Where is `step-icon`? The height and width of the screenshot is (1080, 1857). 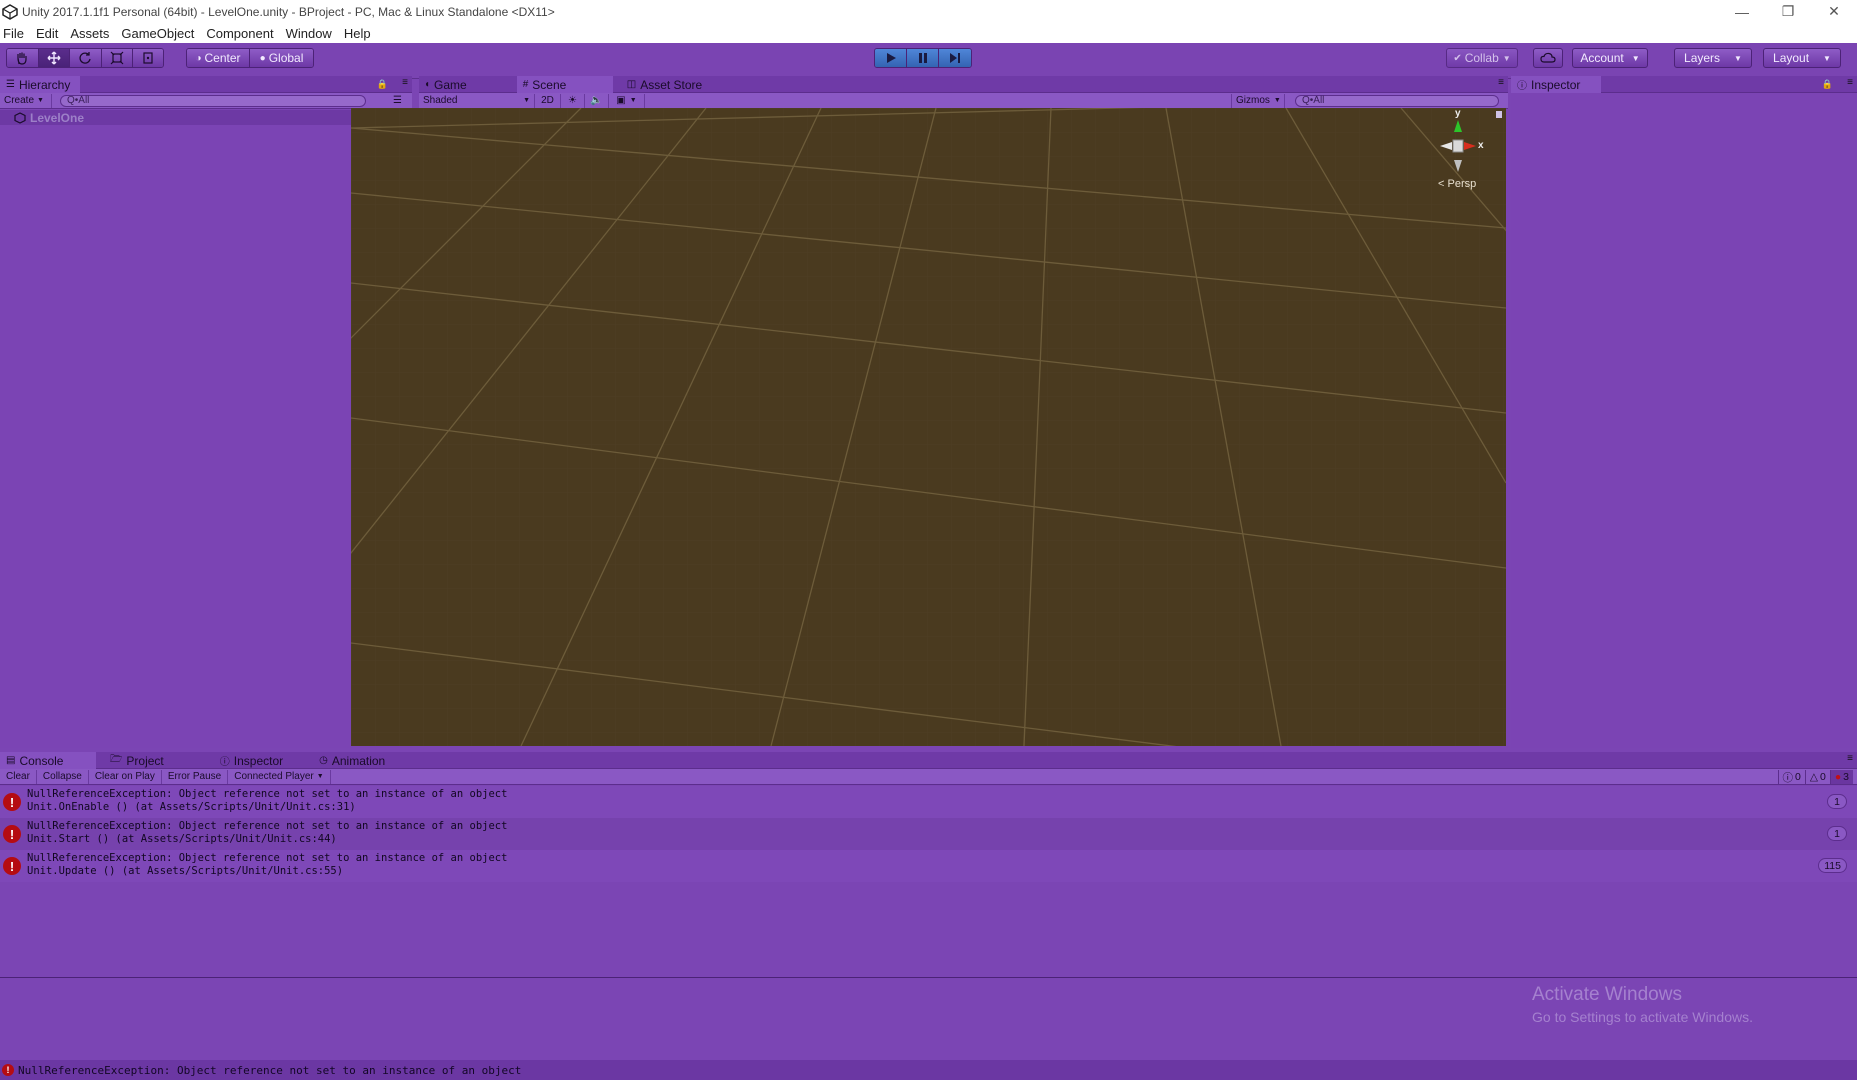 step-icon is located at coordinates (955, 58).